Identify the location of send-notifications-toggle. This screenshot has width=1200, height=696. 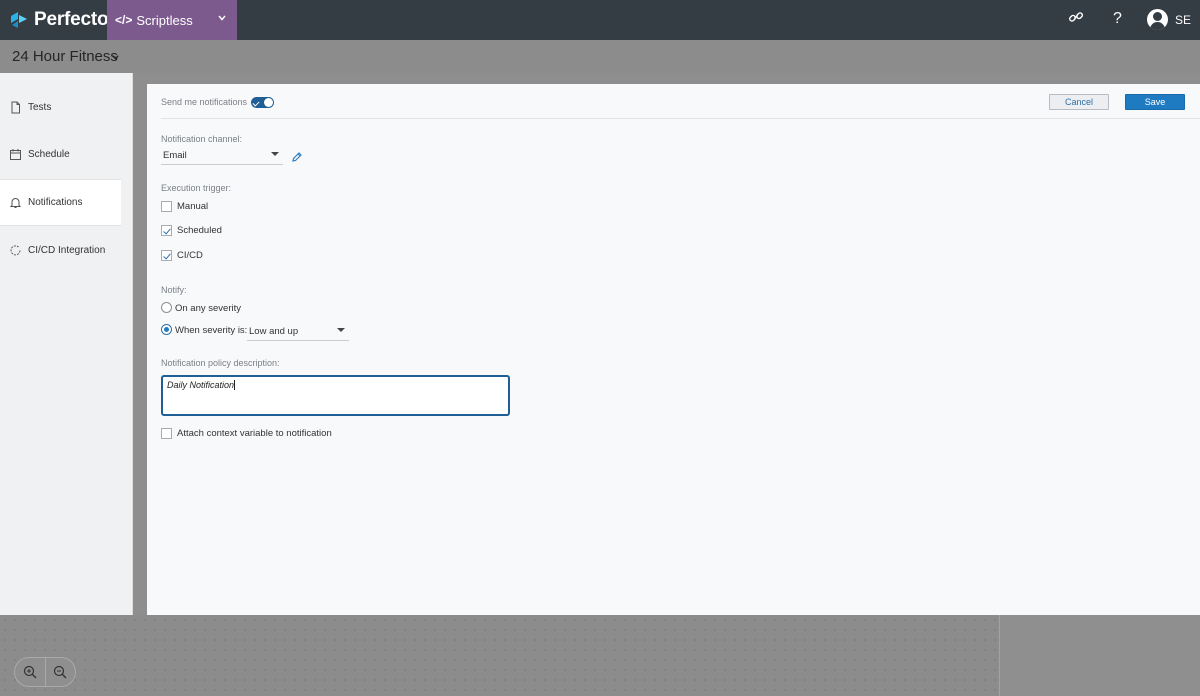
(262, 102).